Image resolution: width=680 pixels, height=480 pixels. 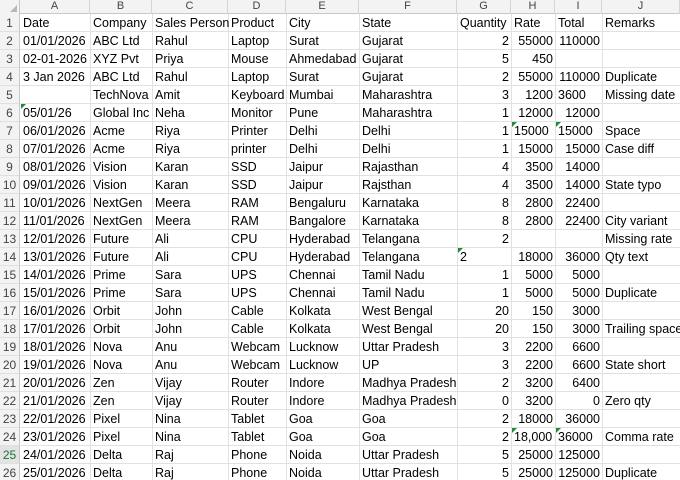 I want to click on table-cell: Space, so click(x=622, y=131).